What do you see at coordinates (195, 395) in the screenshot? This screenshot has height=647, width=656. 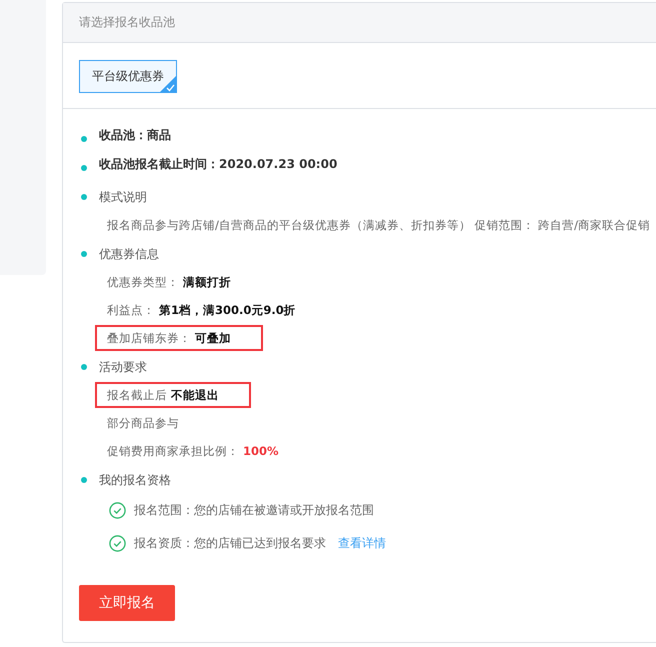 I see `info-value: 不能退出` at bounding box center [195, 395].